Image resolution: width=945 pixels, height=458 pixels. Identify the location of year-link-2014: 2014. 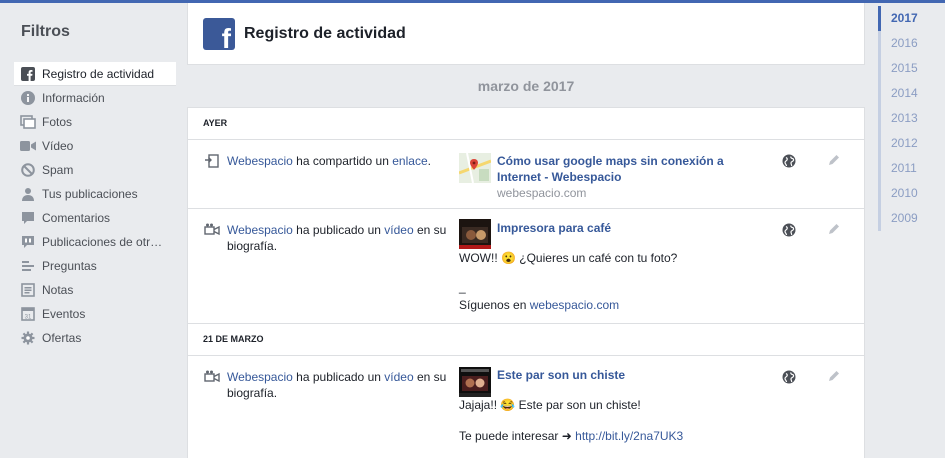
(903, 93).